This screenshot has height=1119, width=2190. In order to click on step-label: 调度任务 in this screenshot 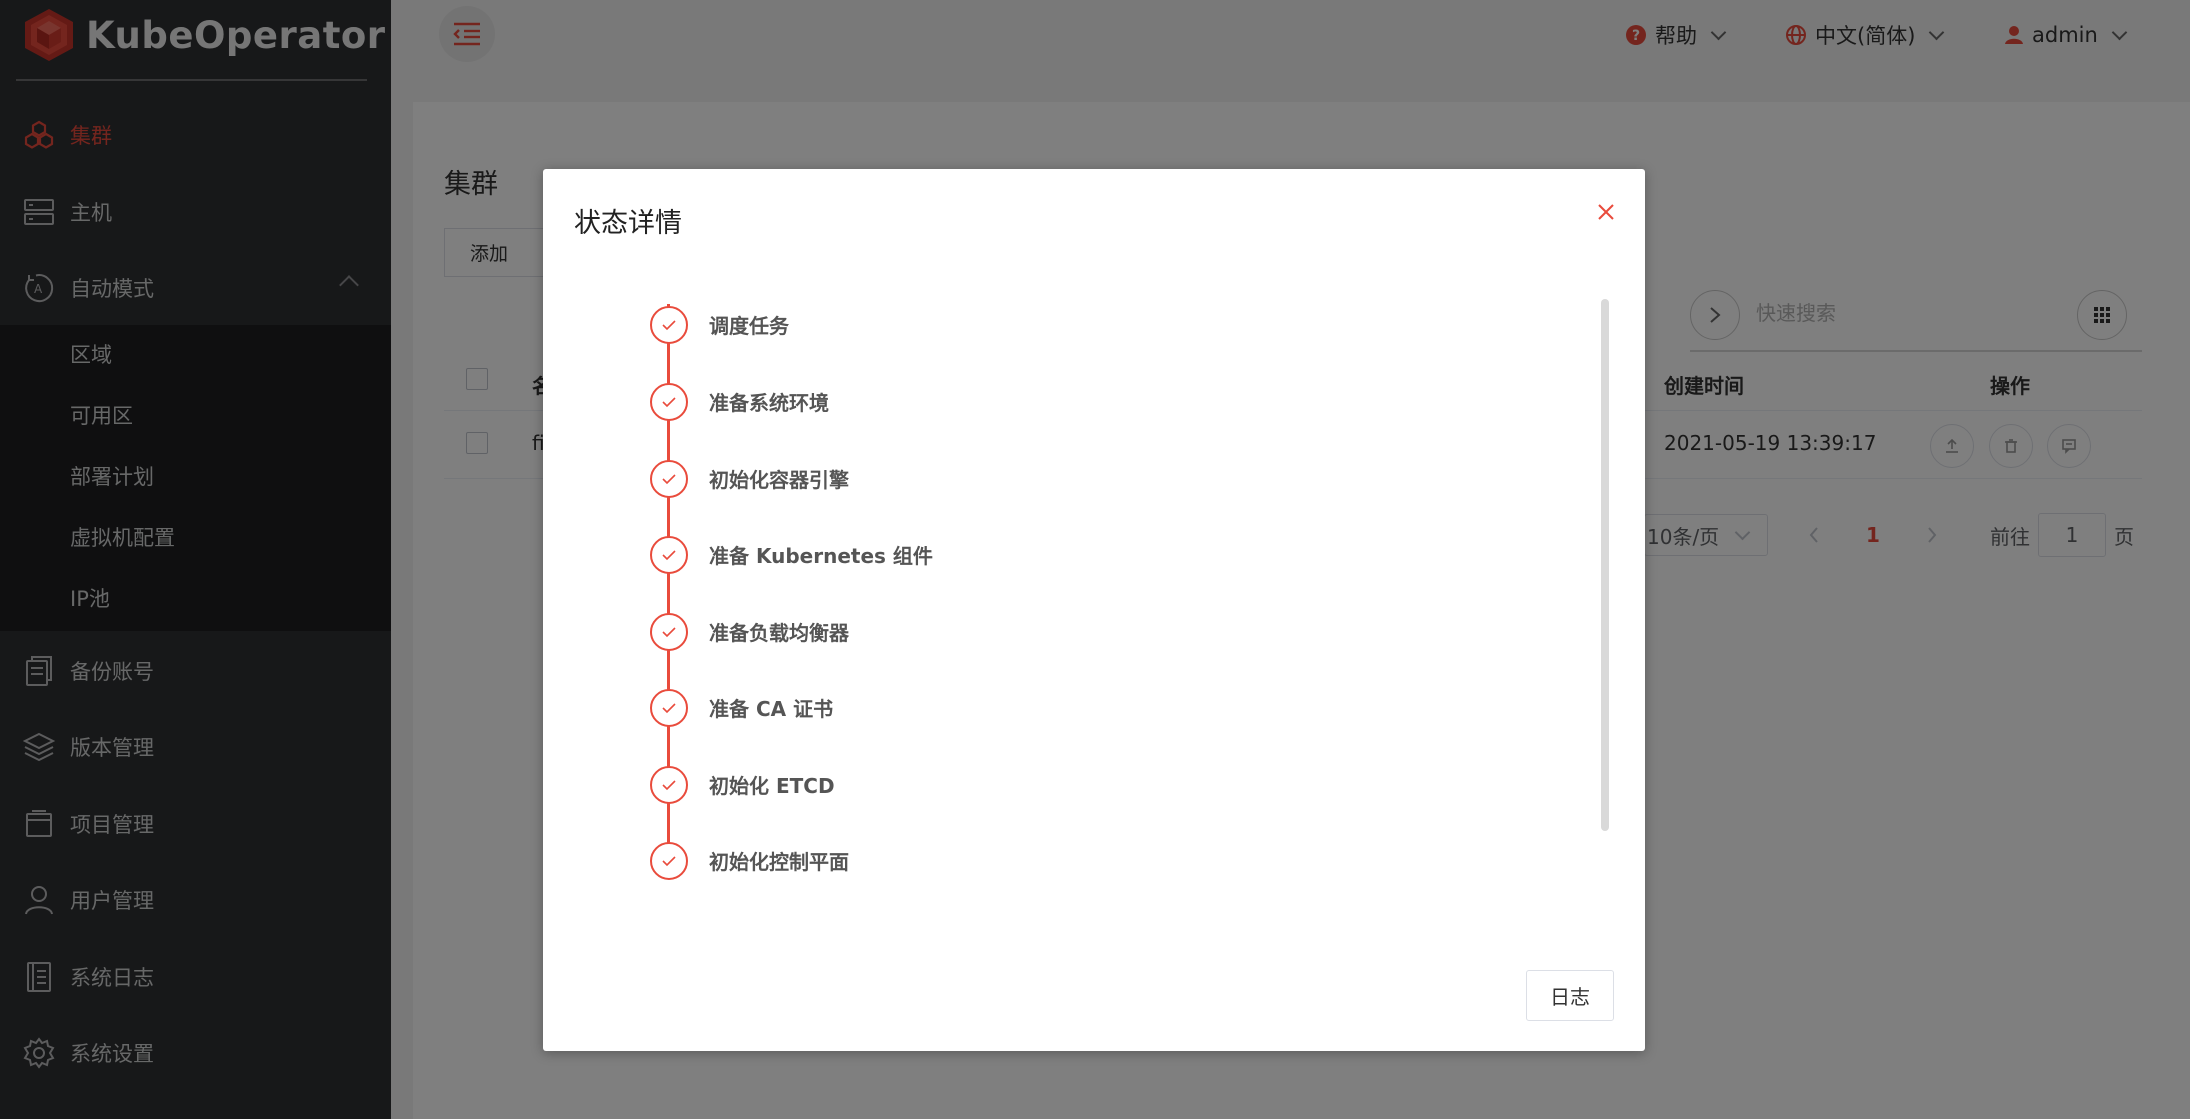, I will do `click(749, 326)`.